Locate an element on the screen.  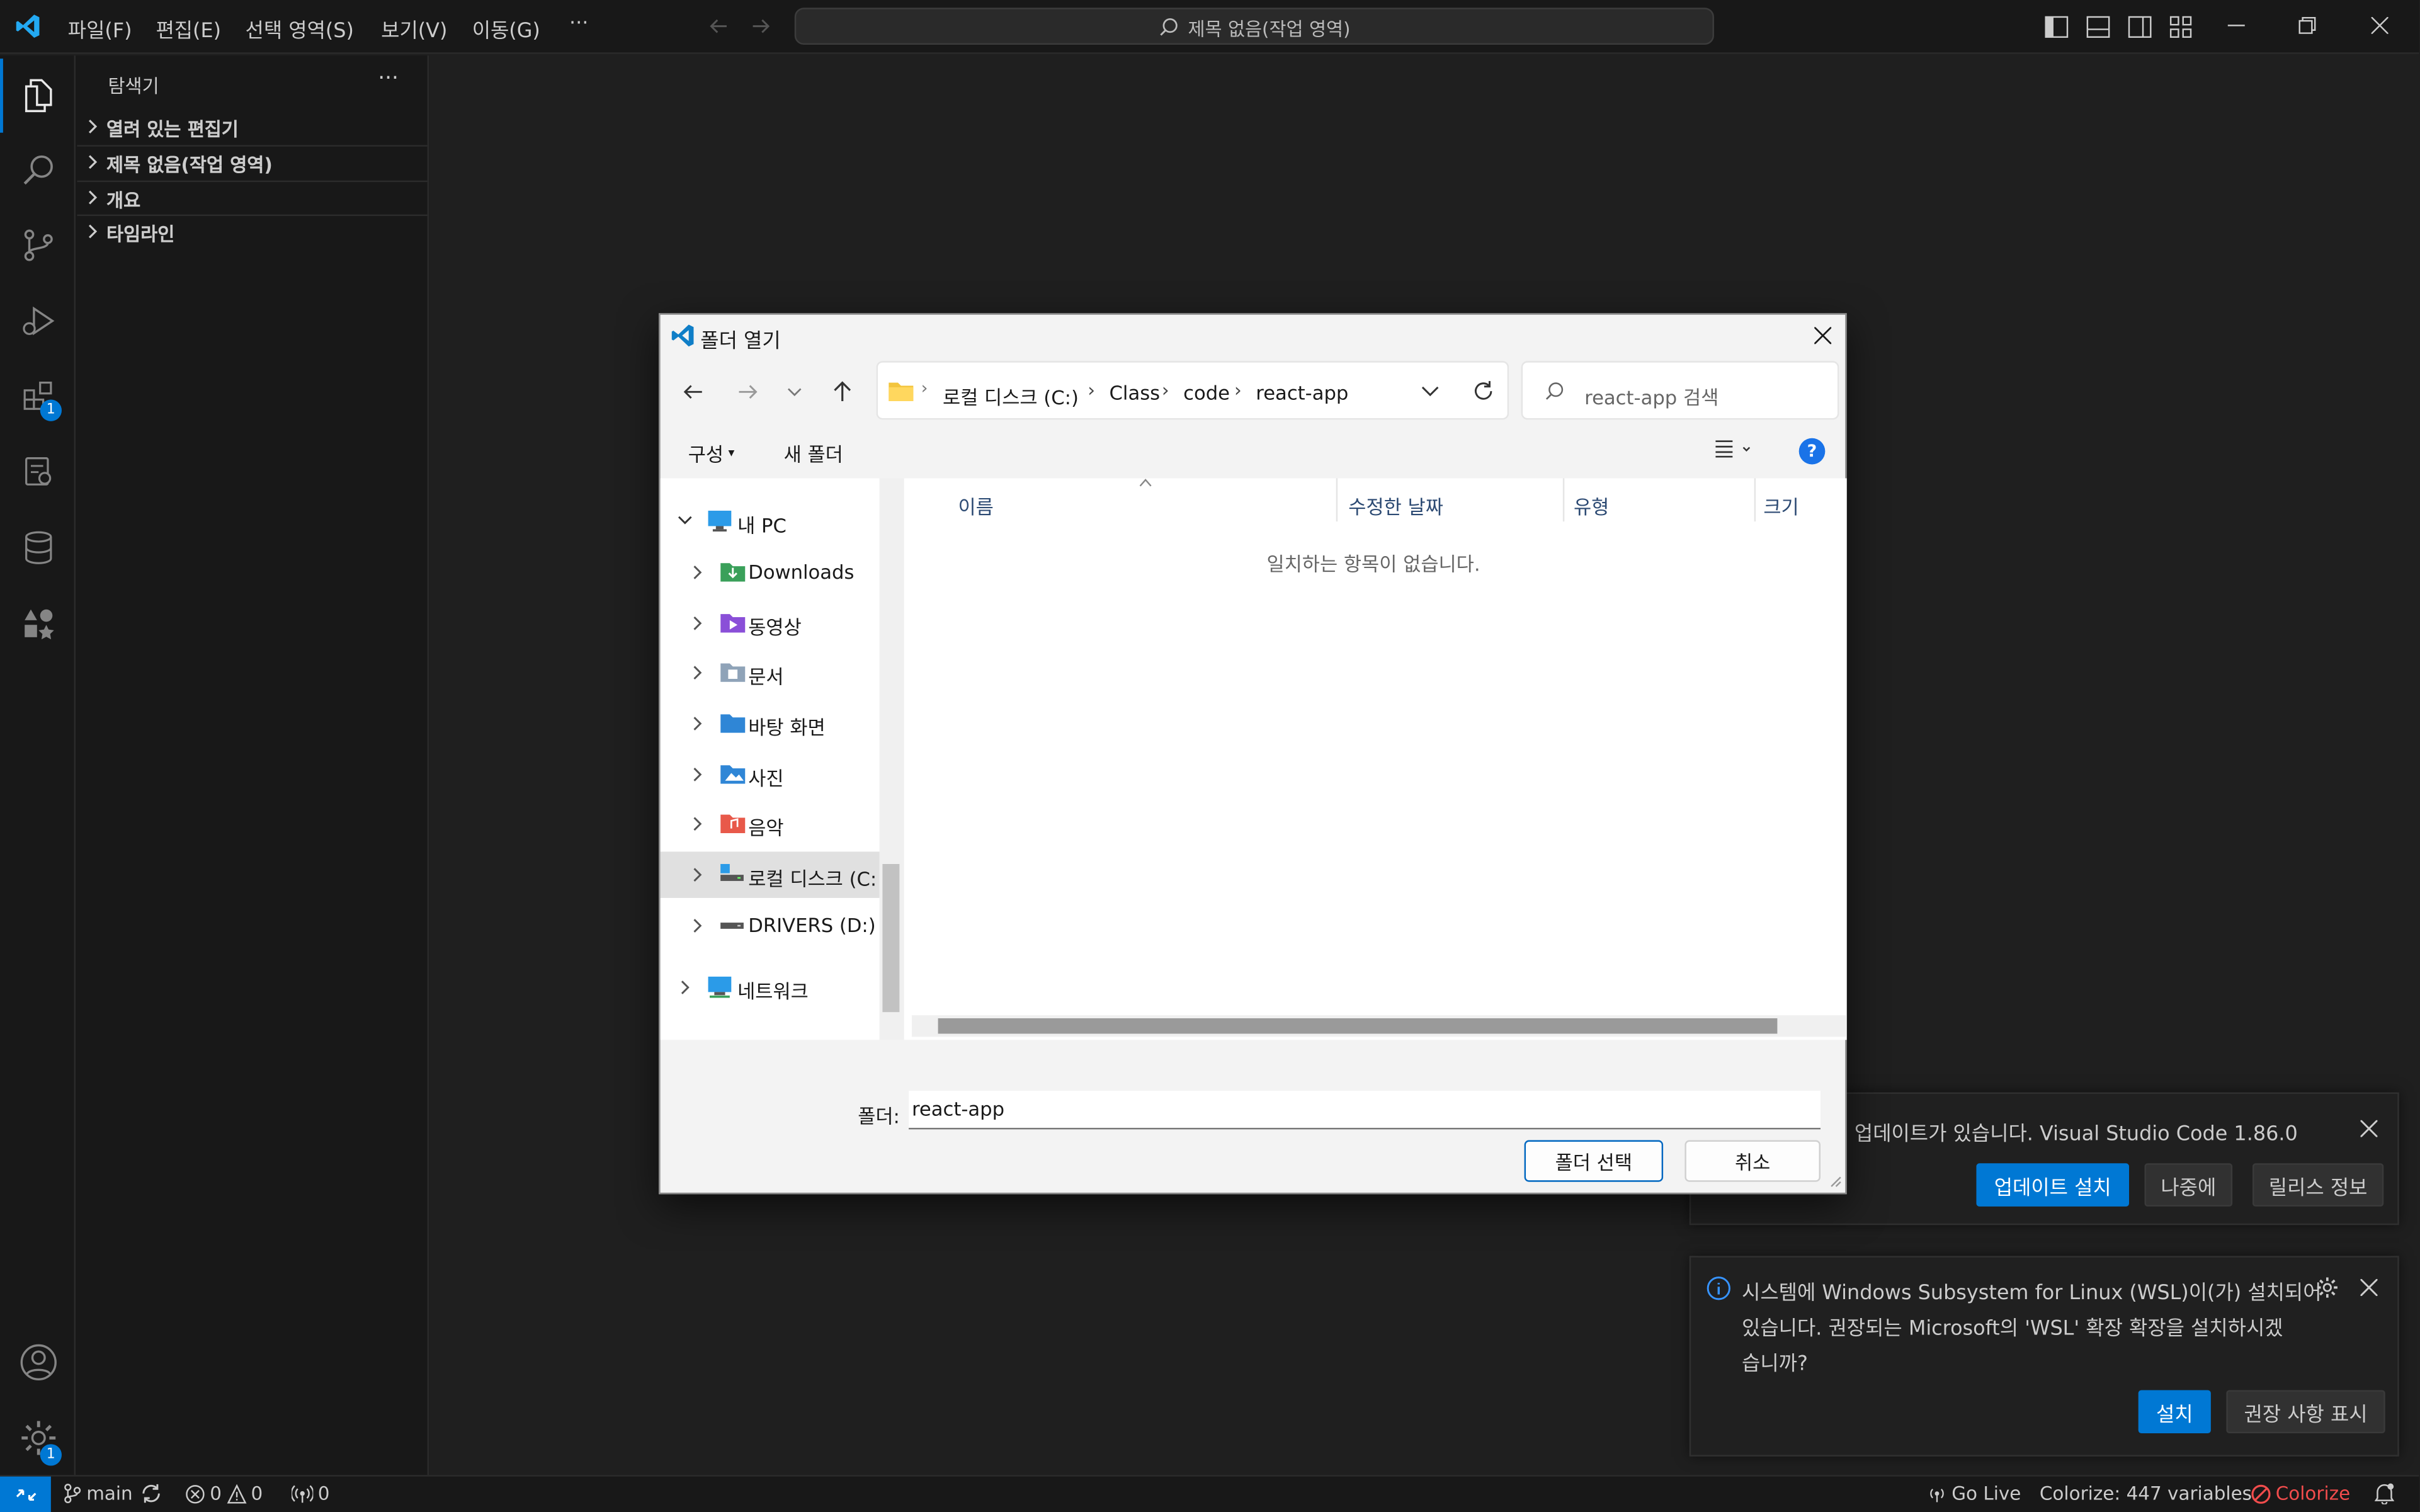
horizontal-scrollbar-thumb is located at coordinates (1358, 1026).